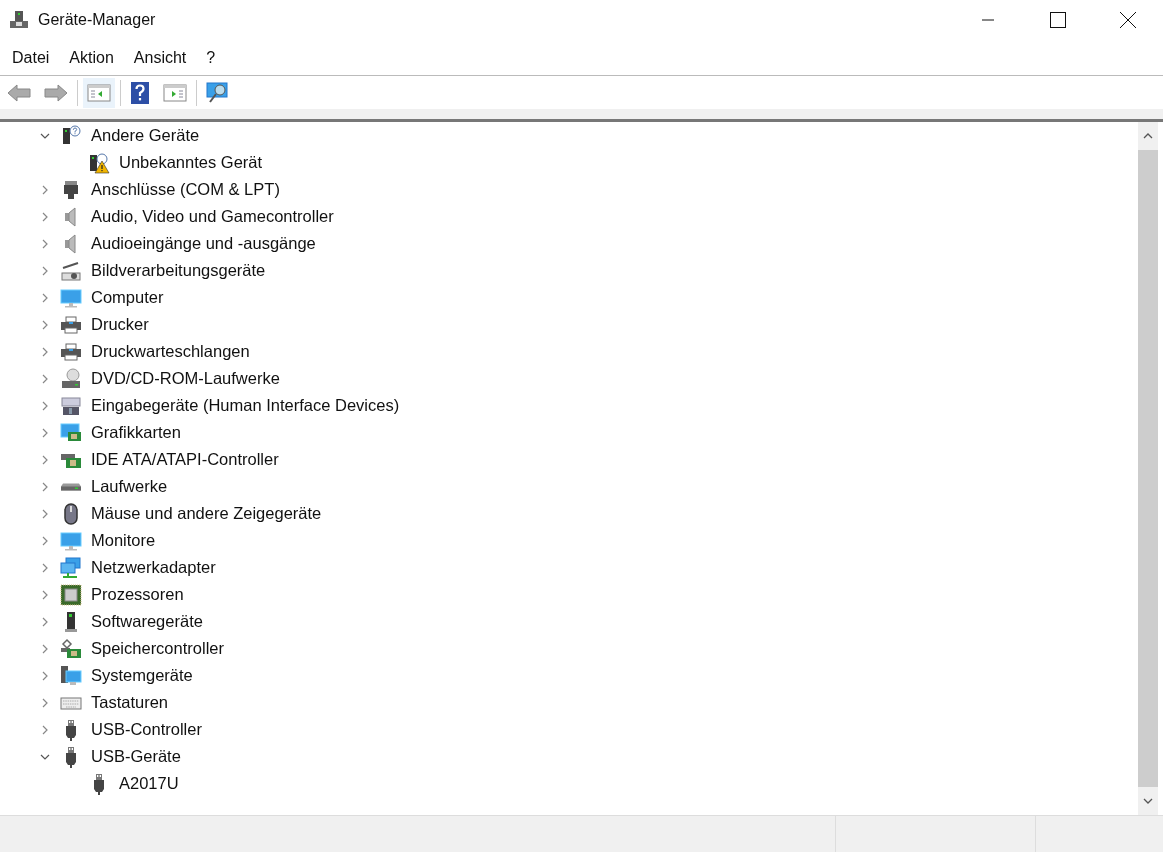 The width and height of the screenshot is (1163, 852). I want to click on tree-item: Speichercontroller, so click(157, 648).